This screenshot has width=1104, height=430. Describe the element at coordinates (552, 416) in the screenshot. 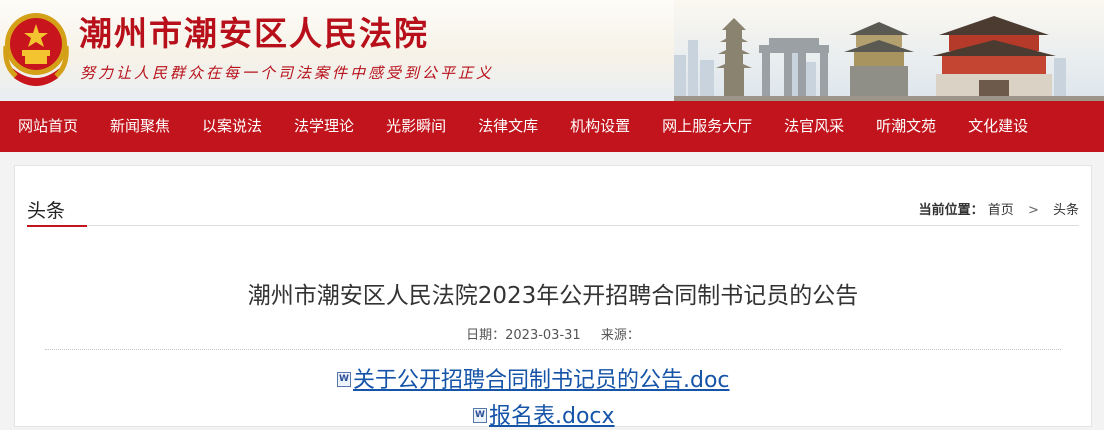

I see `attachment-name: 报名表.docx` at that location.